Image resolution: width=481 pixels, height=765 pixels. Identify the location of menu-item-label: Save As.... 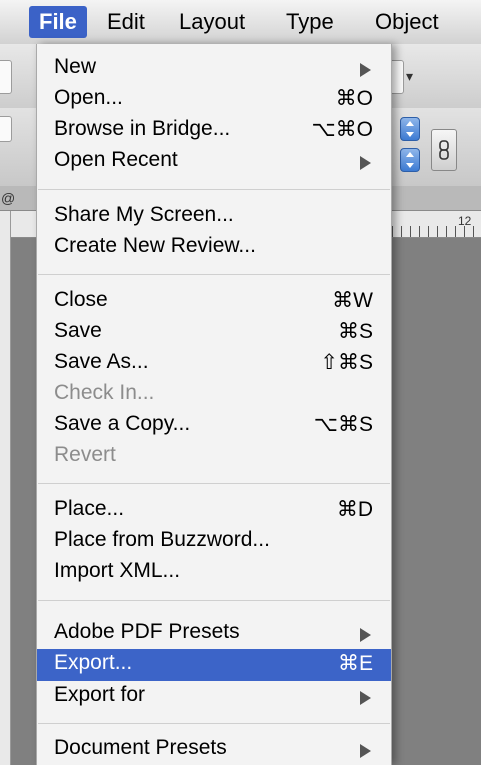
(101, 361).